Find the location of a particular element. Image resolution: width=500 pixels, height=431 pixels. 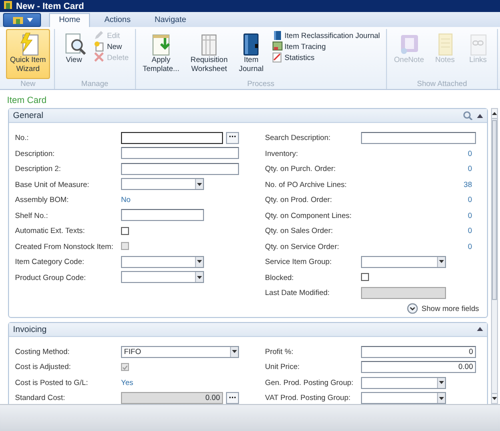

search-icon is located at coordinates (468, 115).